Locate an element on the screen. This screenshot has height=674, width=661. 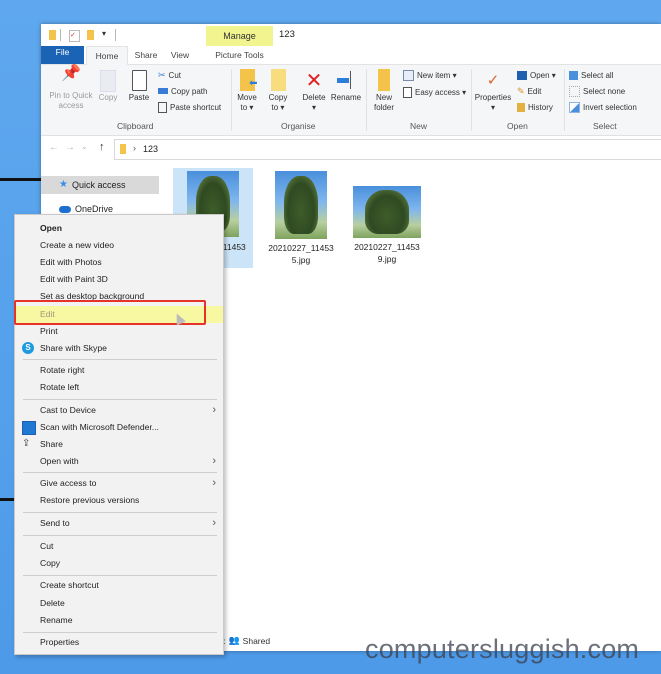
menu-item-give-access: Give access to › is located at coordinates (119, 483).